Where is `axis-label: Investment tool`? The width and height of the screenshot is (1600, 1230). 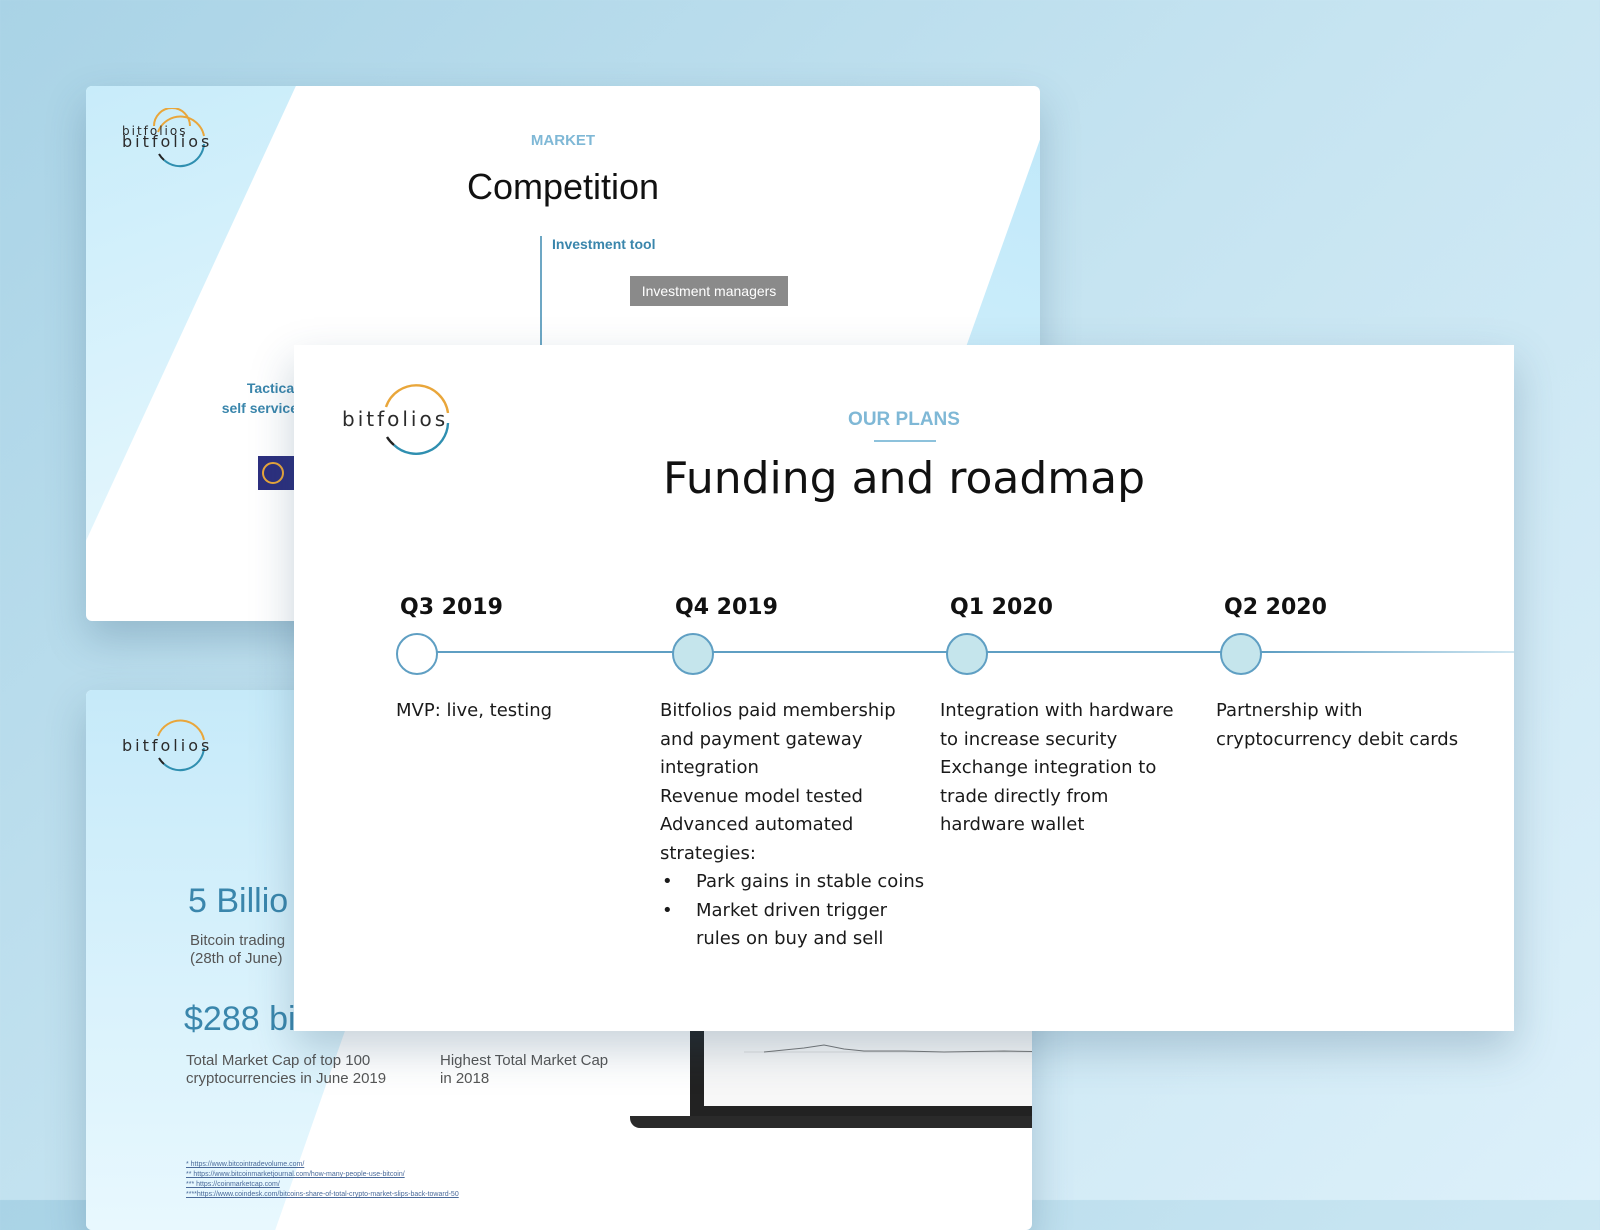 axis-label: Investment tool is located at coordinates (604, 244).